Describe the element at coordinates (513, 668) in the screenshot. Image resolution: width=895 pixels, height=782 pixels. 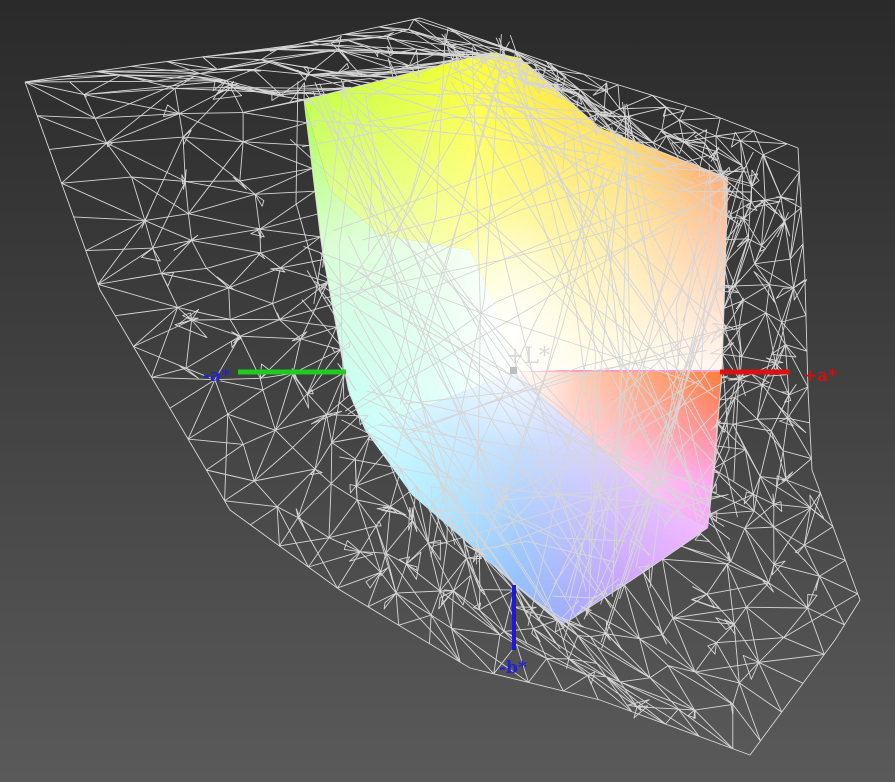
I see `minus-b-axis-label: -b*` at that location.